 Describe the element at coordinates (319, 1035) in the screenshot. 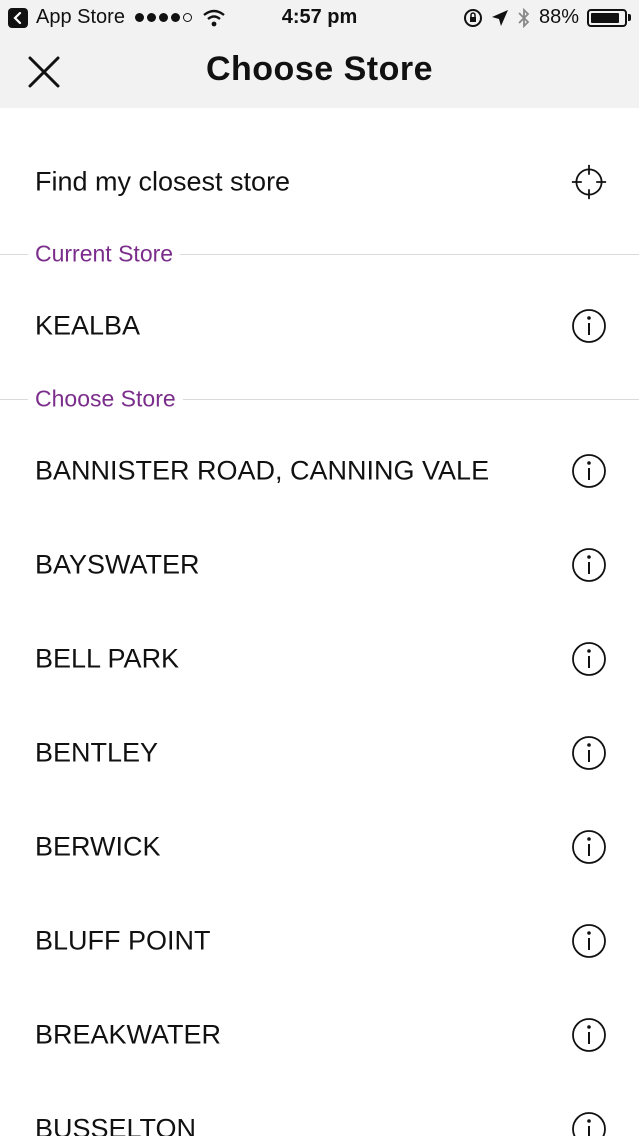

I see `store-row: BREAKWATER` at that location.